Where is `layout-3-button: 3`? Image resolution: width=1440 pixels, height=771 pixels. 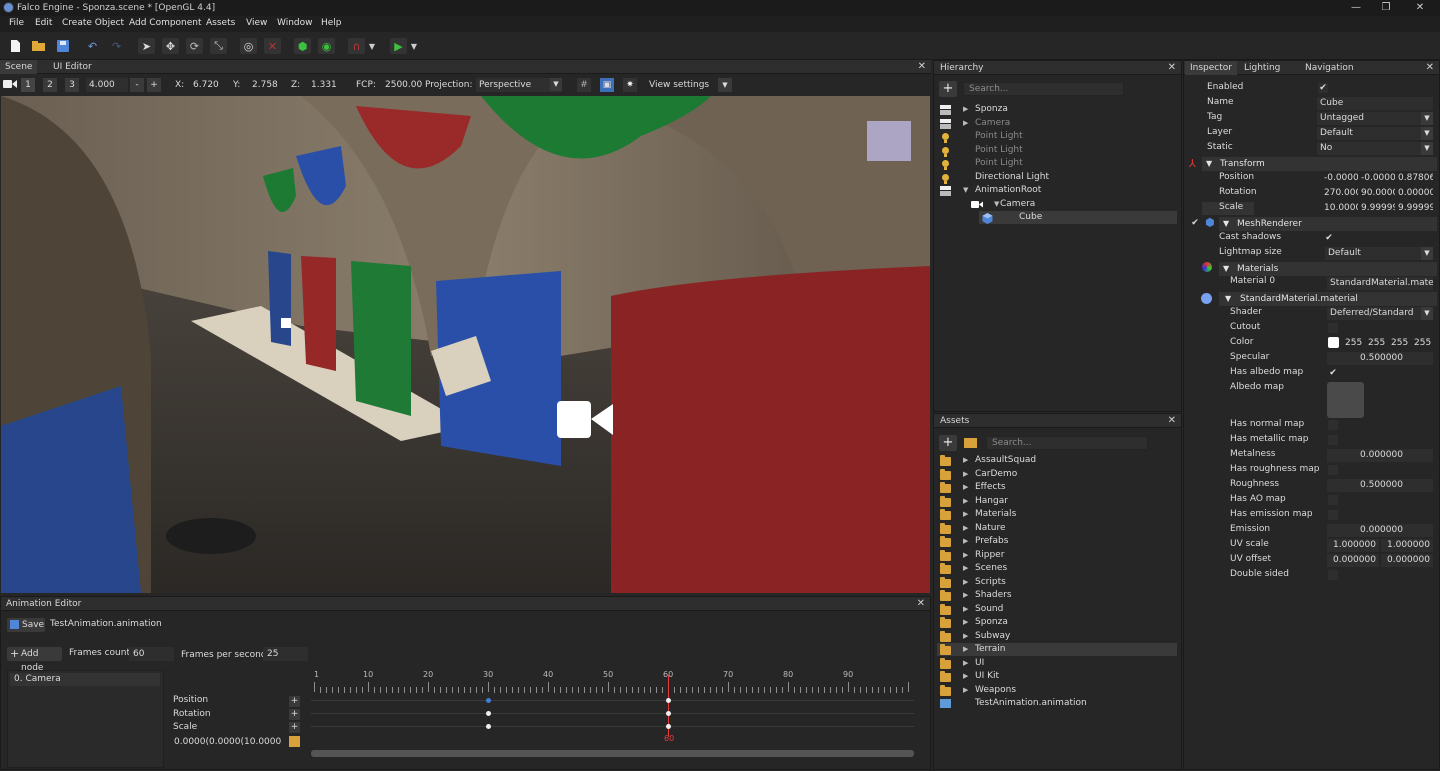
layout-3-button: 3 is located at coordinates (72, 85).